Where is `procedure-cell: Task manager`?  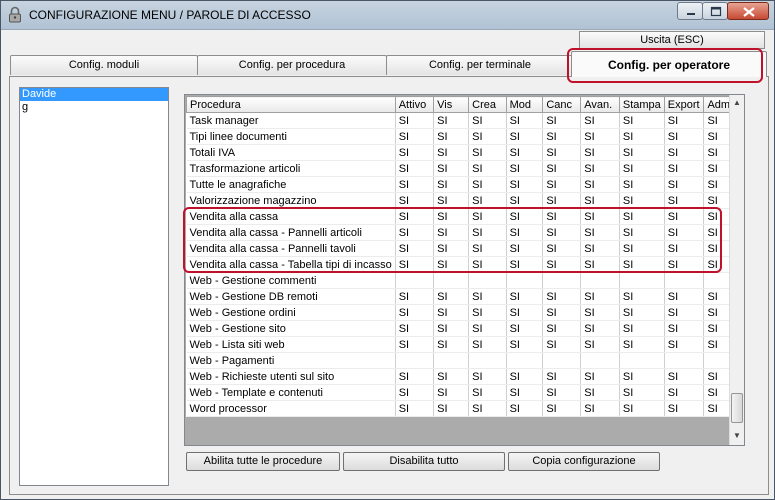 procedure-cell: Task manager is located at coordinates (291, 120).